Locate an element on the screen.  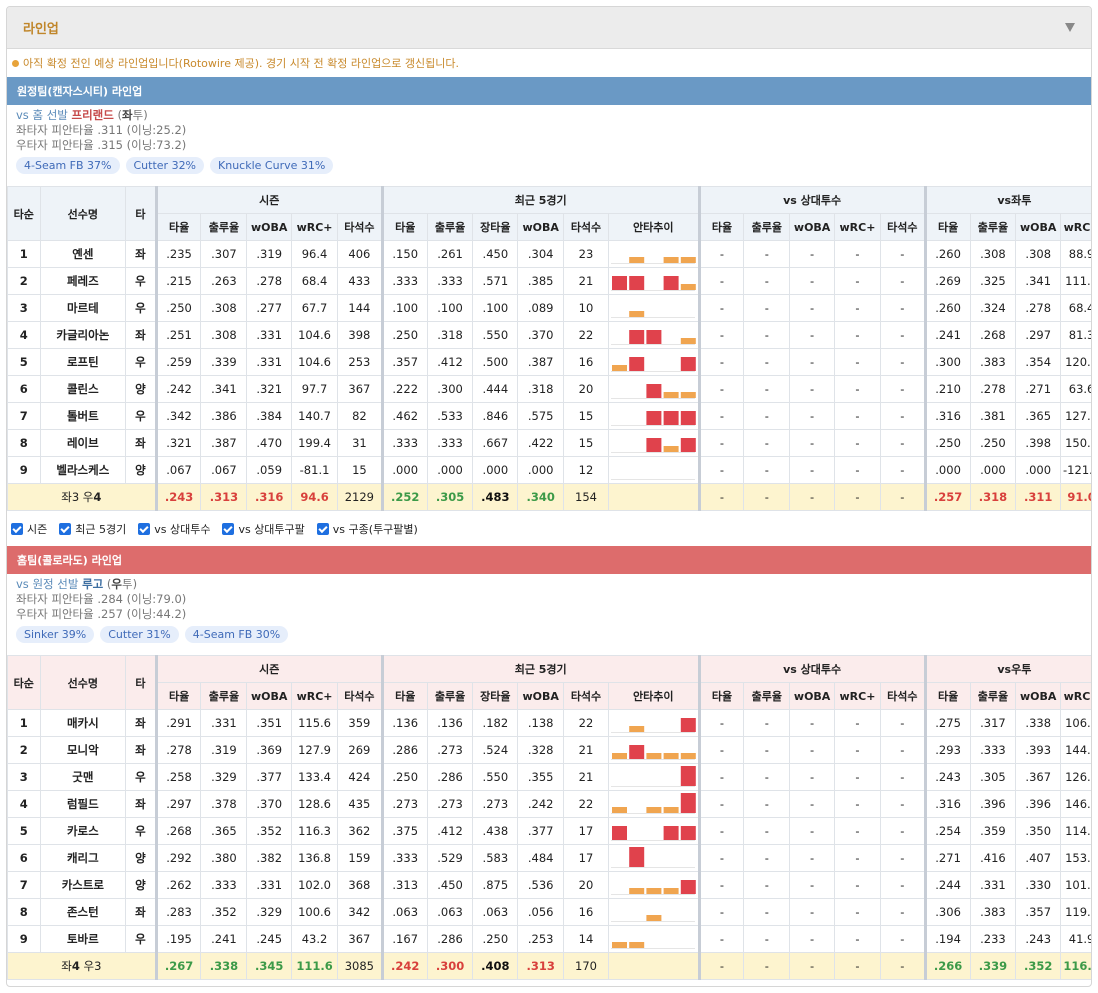
player-name: 카로스 is located at coordinates (83, 831).